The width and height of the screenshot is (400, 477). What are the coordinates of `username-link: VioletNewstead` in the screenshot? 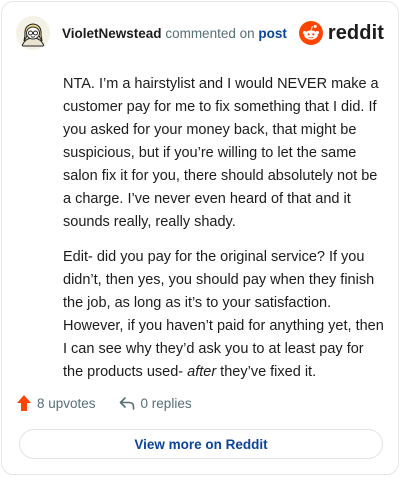 It's located at (112, 33).